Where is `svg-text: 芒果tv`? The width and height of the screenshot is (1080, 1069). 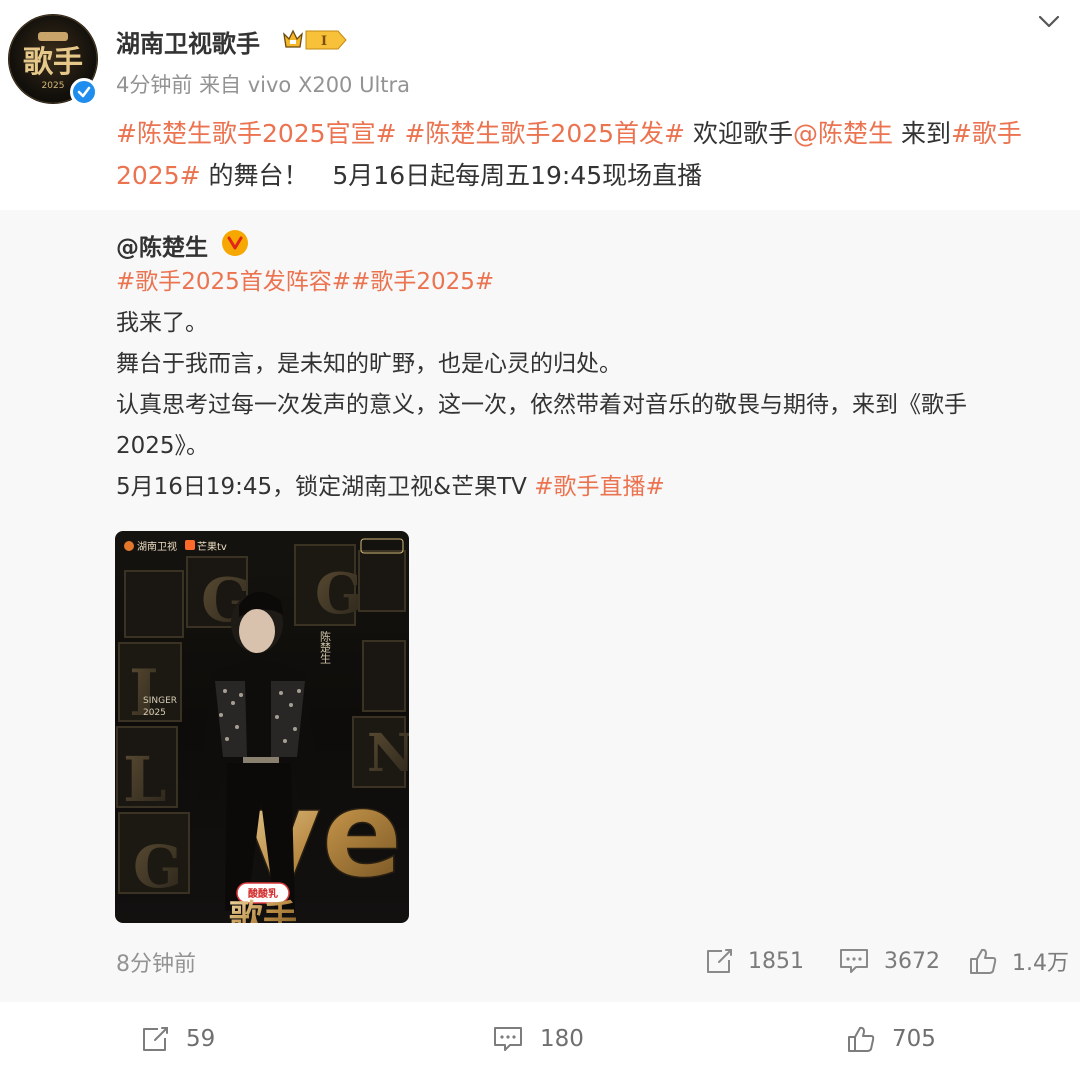 svg-text: 芒果tv is located at coordinates (212, 546).